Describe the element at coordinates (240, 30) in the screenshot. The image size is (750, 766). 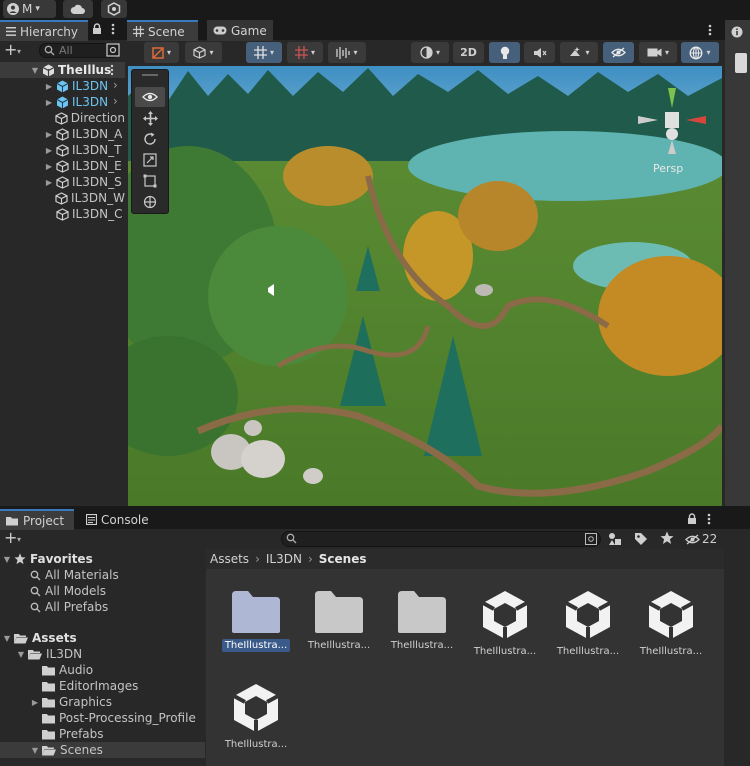
I see `tab-game: Game` at that location.